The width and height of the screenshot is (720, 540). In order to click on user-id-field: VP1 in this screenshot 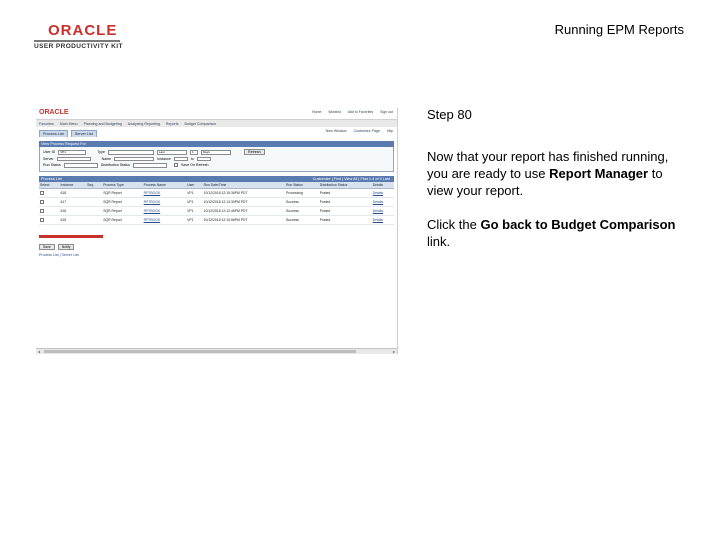, I will do `click(72, 152)`.